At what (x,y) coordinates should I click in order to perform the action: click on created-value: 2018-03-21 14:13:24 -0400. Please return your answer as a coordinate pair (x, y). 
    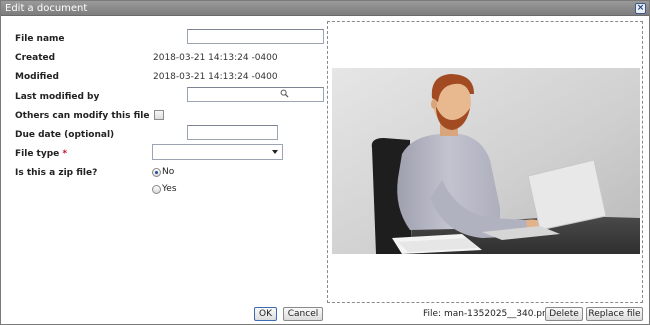
    Looking at the image, I should click on (215, 58).